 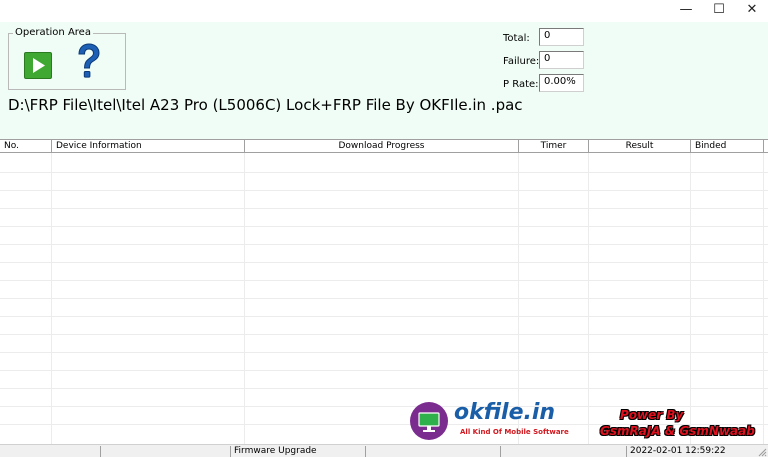 I want to click on minimize-button: —, so click(x=686, y=11).